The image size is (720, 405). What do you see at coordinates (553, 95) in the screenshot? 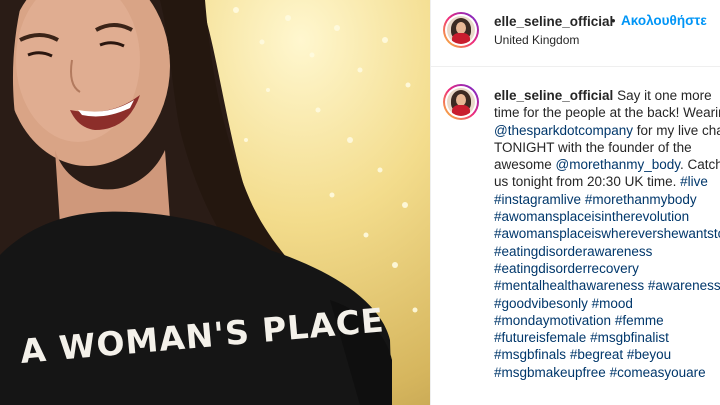
I see `caption-username: elle_seline_official` at bounding box center [553, 95].